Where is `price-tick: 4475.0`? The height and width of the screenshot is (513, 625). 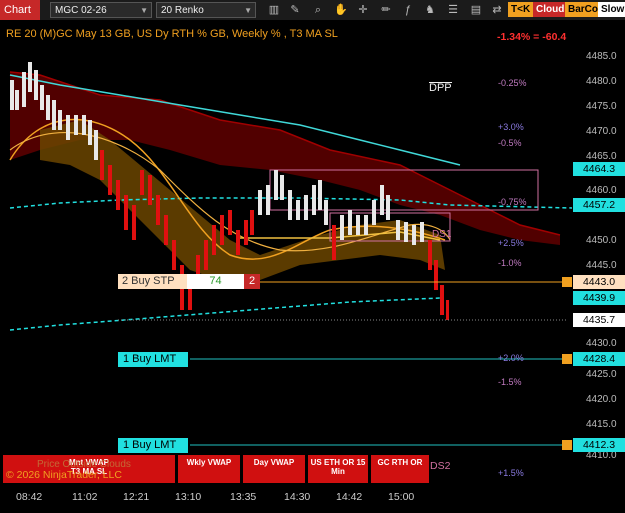 price-tick: 4475.0 is located at coordinates (601, 106).